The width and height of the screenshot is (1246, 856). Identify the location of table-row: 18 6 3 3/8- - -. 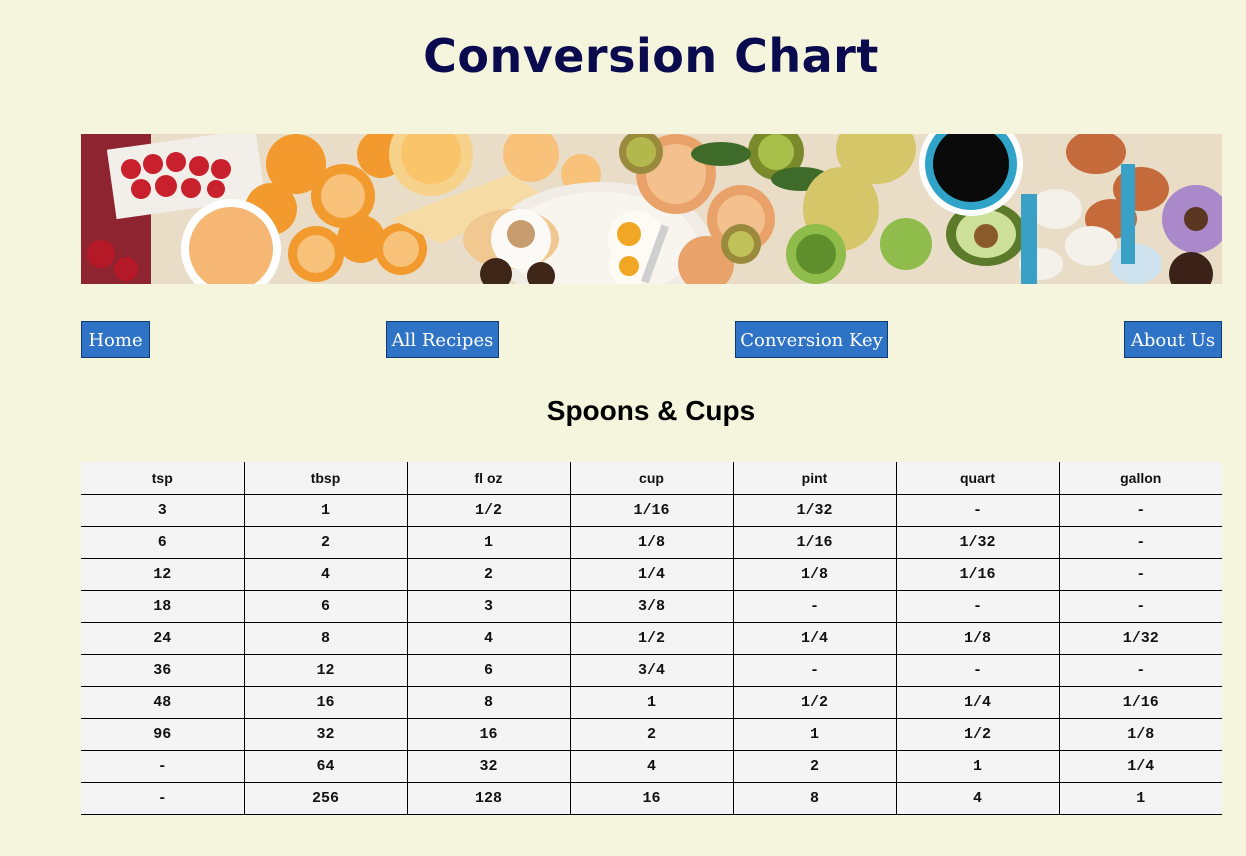
(651, 606).